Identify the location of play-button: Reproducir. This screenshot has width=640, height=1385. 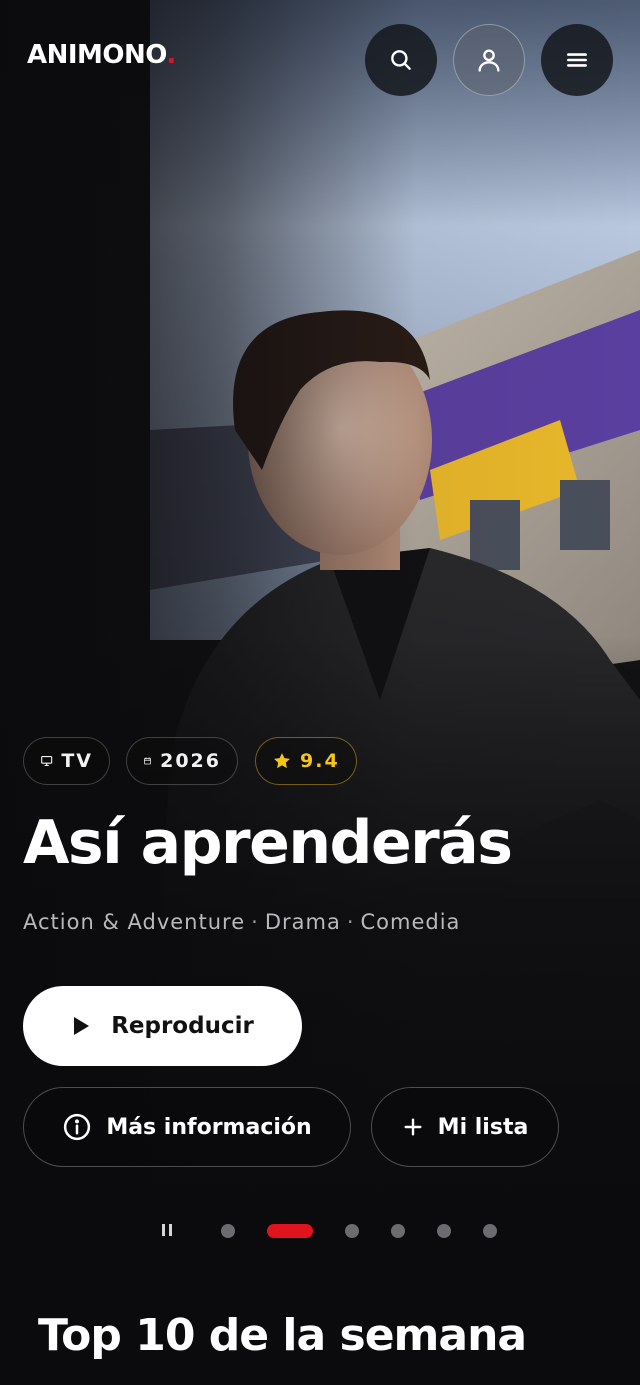
(162, 1026).